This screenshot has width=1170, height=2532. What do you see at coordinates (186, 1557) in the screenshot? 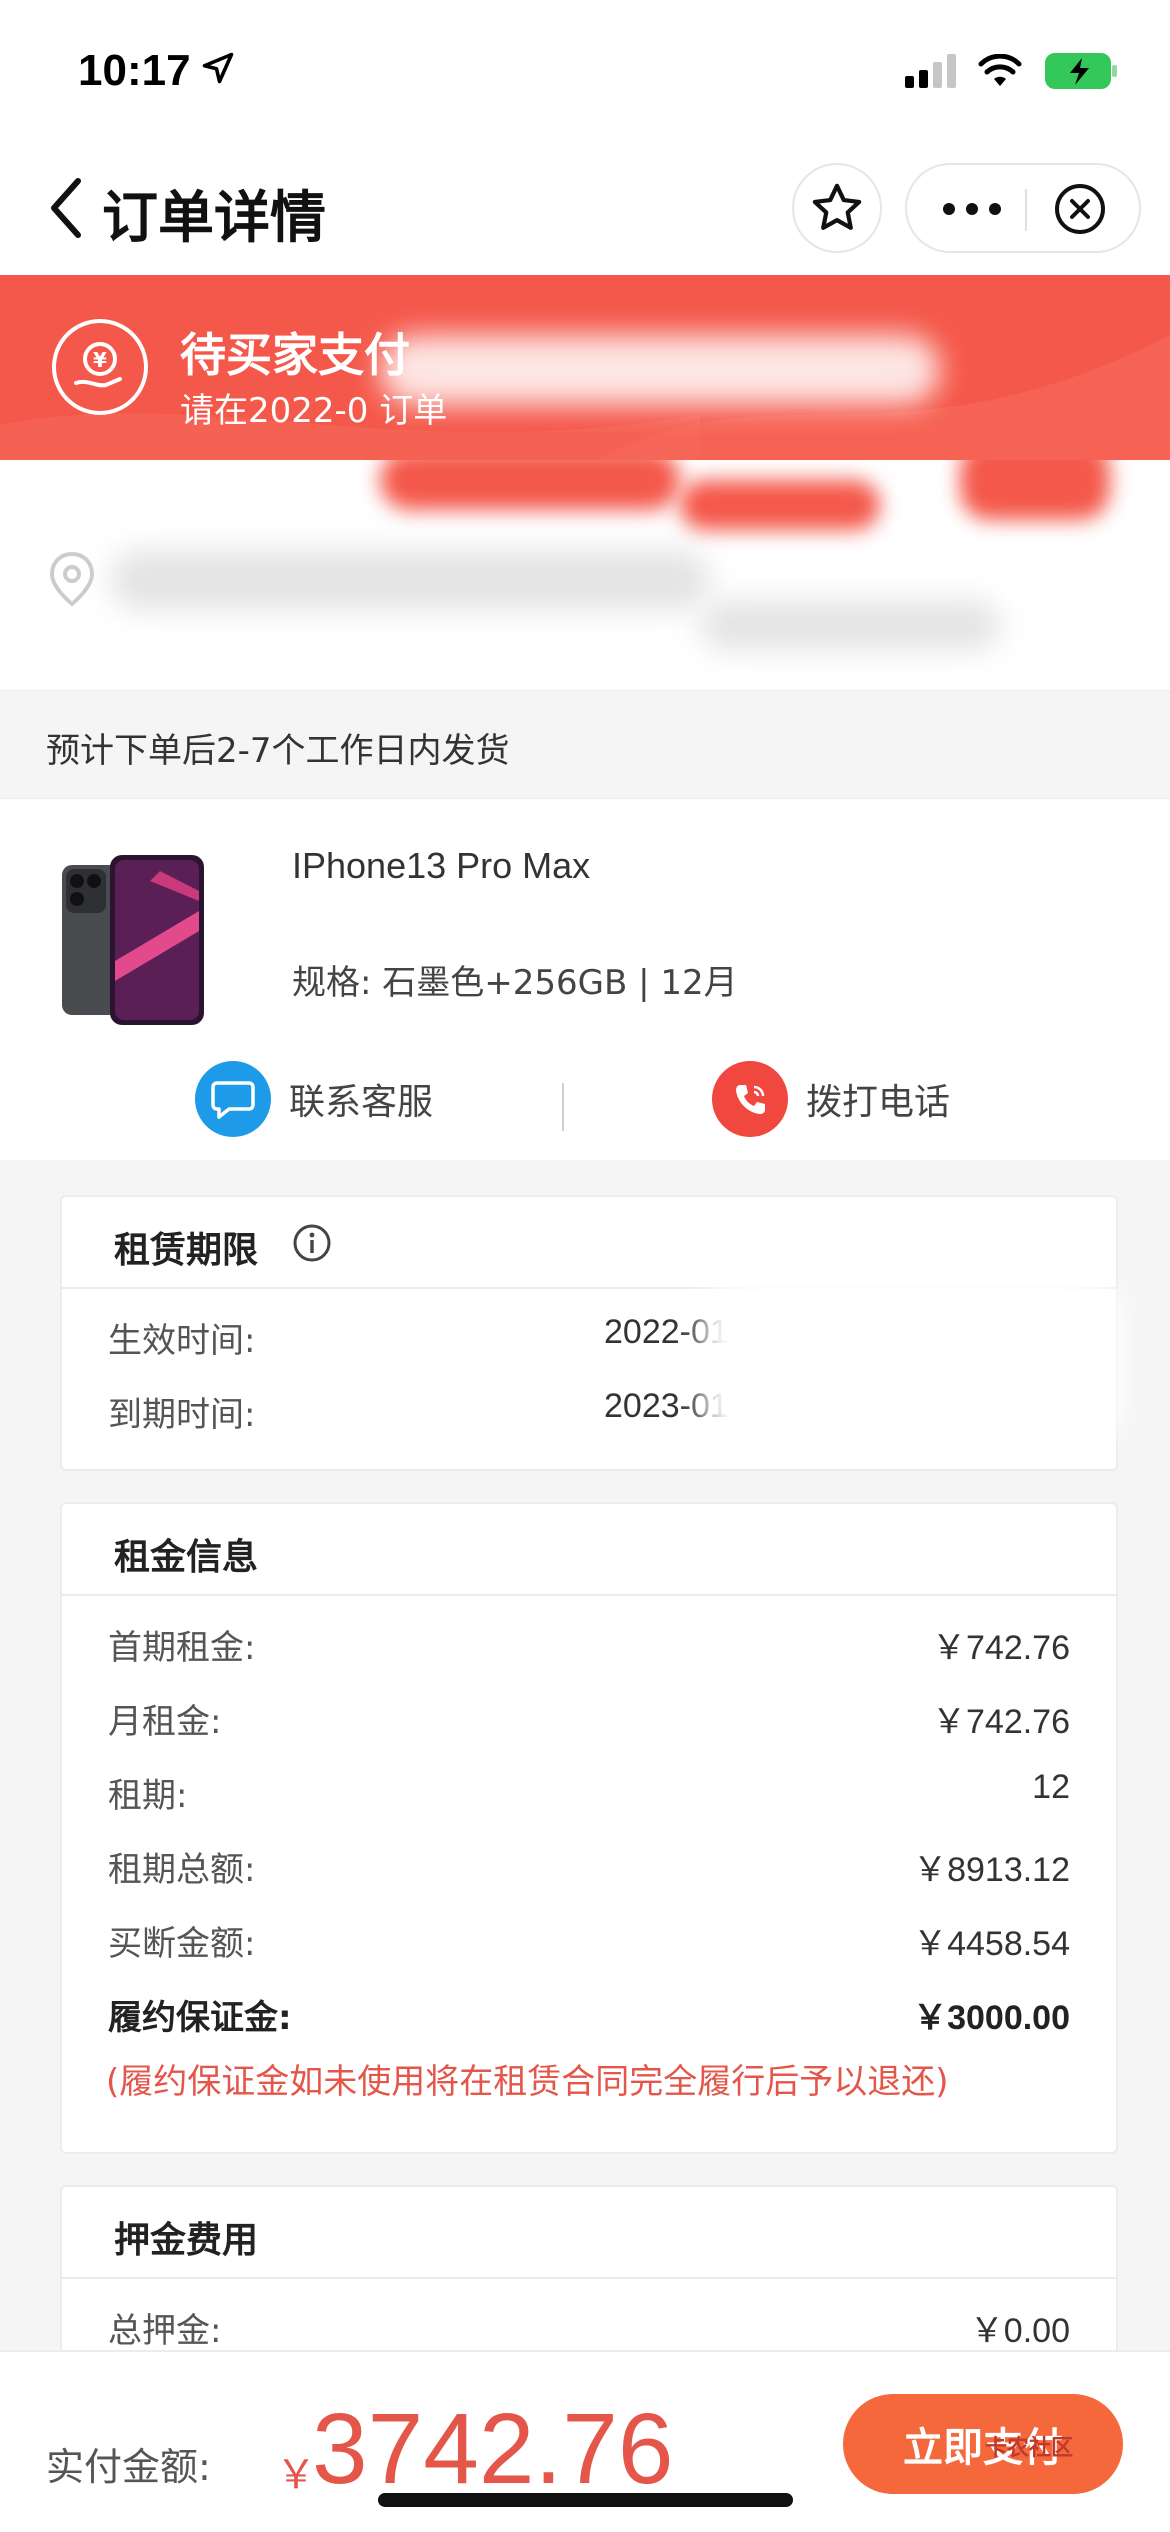
I see `rent-info-title: 租金信息` at bounding box center [186, 1557].